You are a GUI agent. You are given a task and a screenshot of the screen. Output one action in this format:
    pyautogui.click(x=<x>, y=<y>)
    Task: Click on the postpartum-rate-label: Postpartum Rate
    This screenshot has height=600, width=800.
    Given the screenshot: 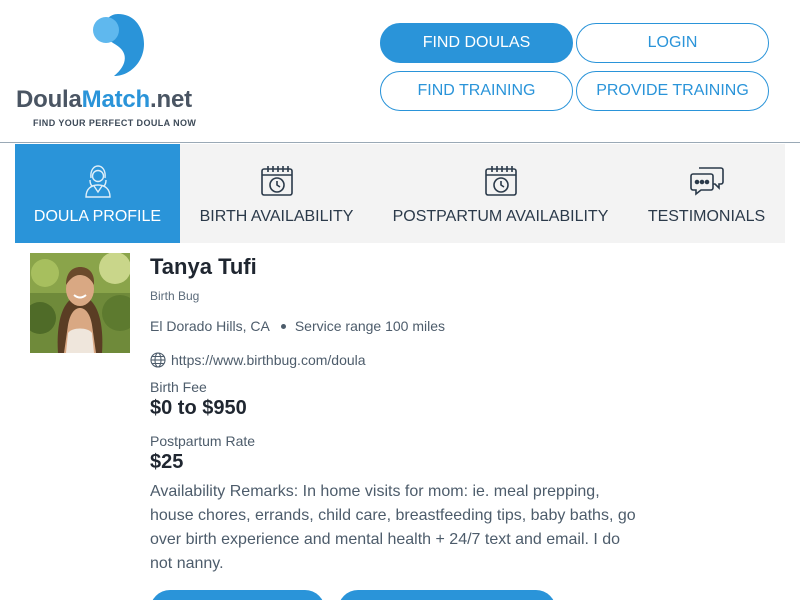 What is the action you would take?
    pyautogui.click(x=203, y=441)
    